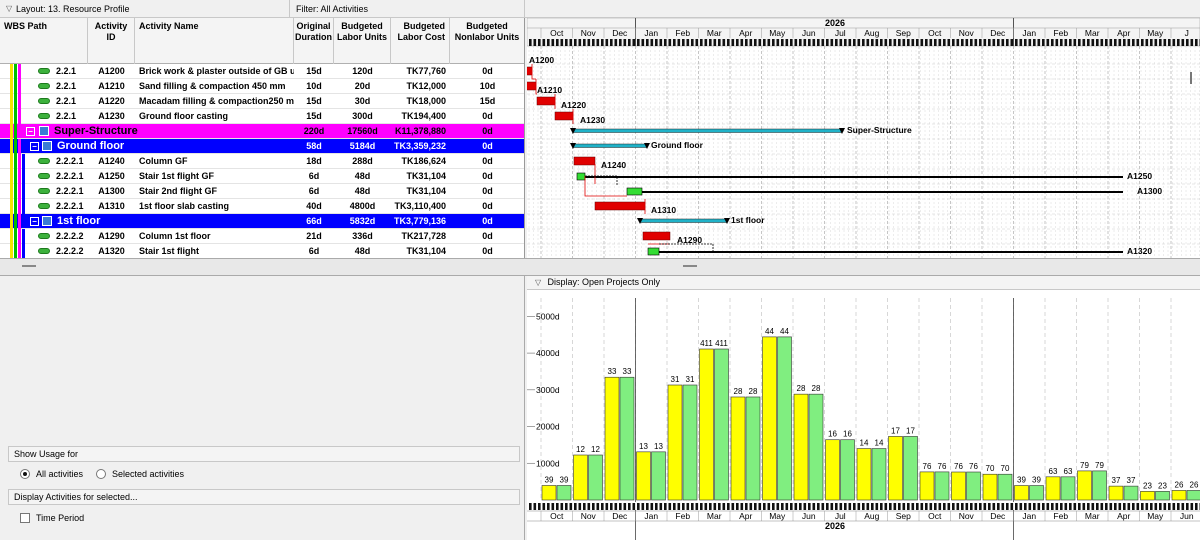 This screenshot has height=540, width=1200. I want to click on histogram-title: Display: Open Projects Only, so click(604, 282).